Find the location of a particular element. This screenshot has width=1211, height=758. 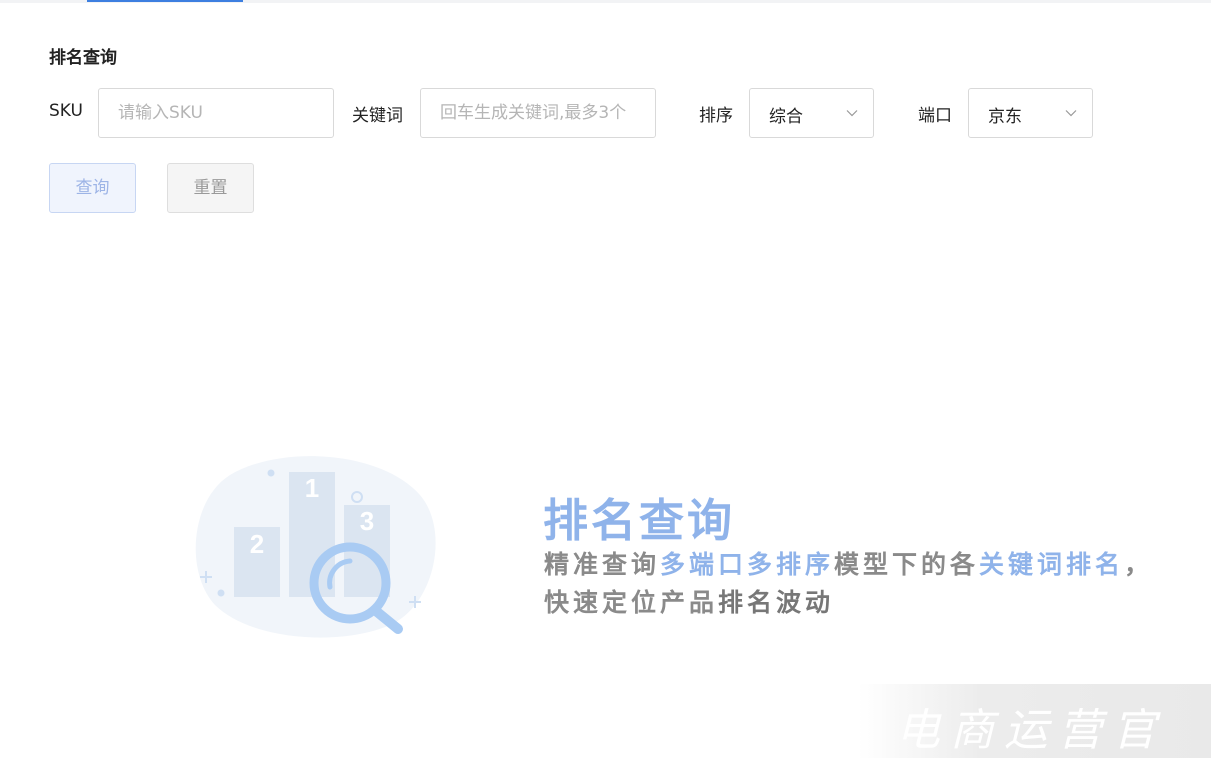

promo-title: 排名查询 is located at coordinates (639, 520).